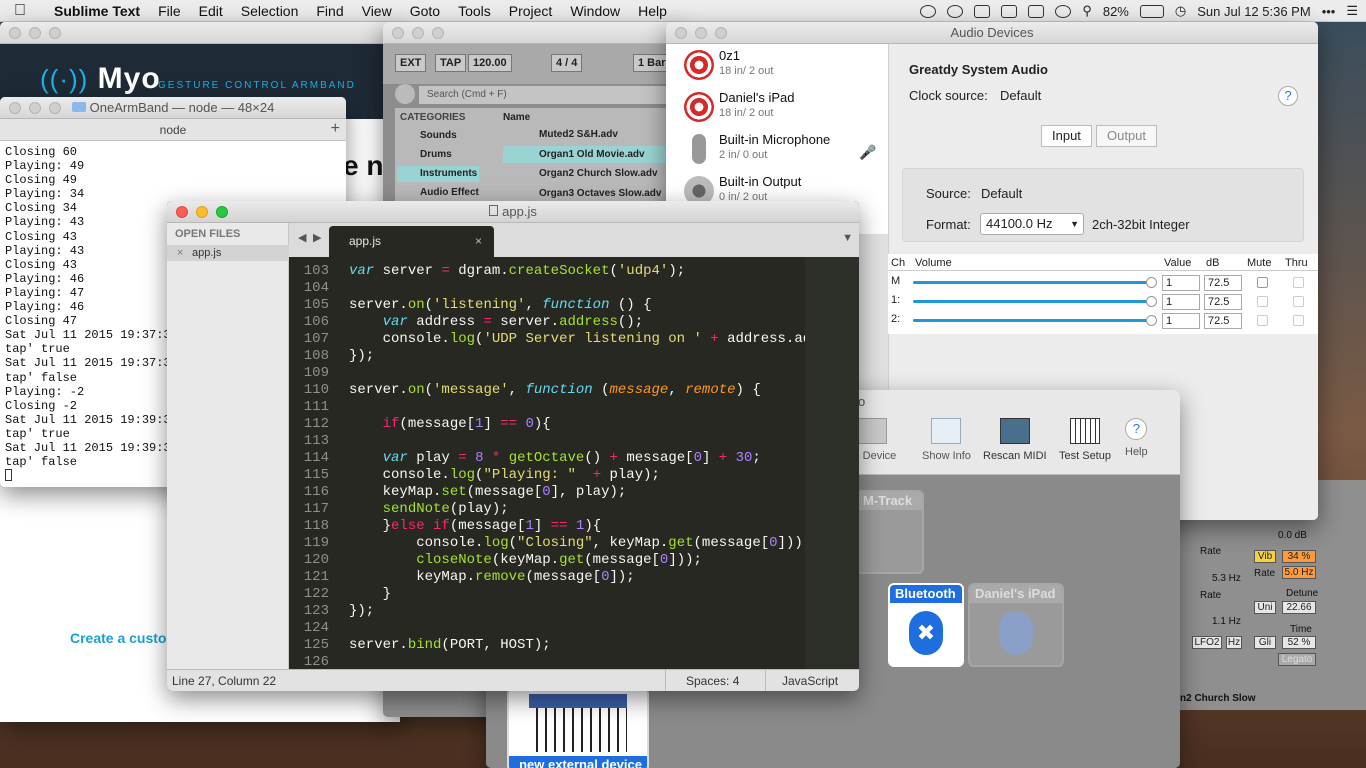 This screenshot has height=768, width=1366. Describe the element at coordinates (1016, 625) in the screenshot. I see `midi-device-daniels-ipad: Daniel's iPad` at that location.